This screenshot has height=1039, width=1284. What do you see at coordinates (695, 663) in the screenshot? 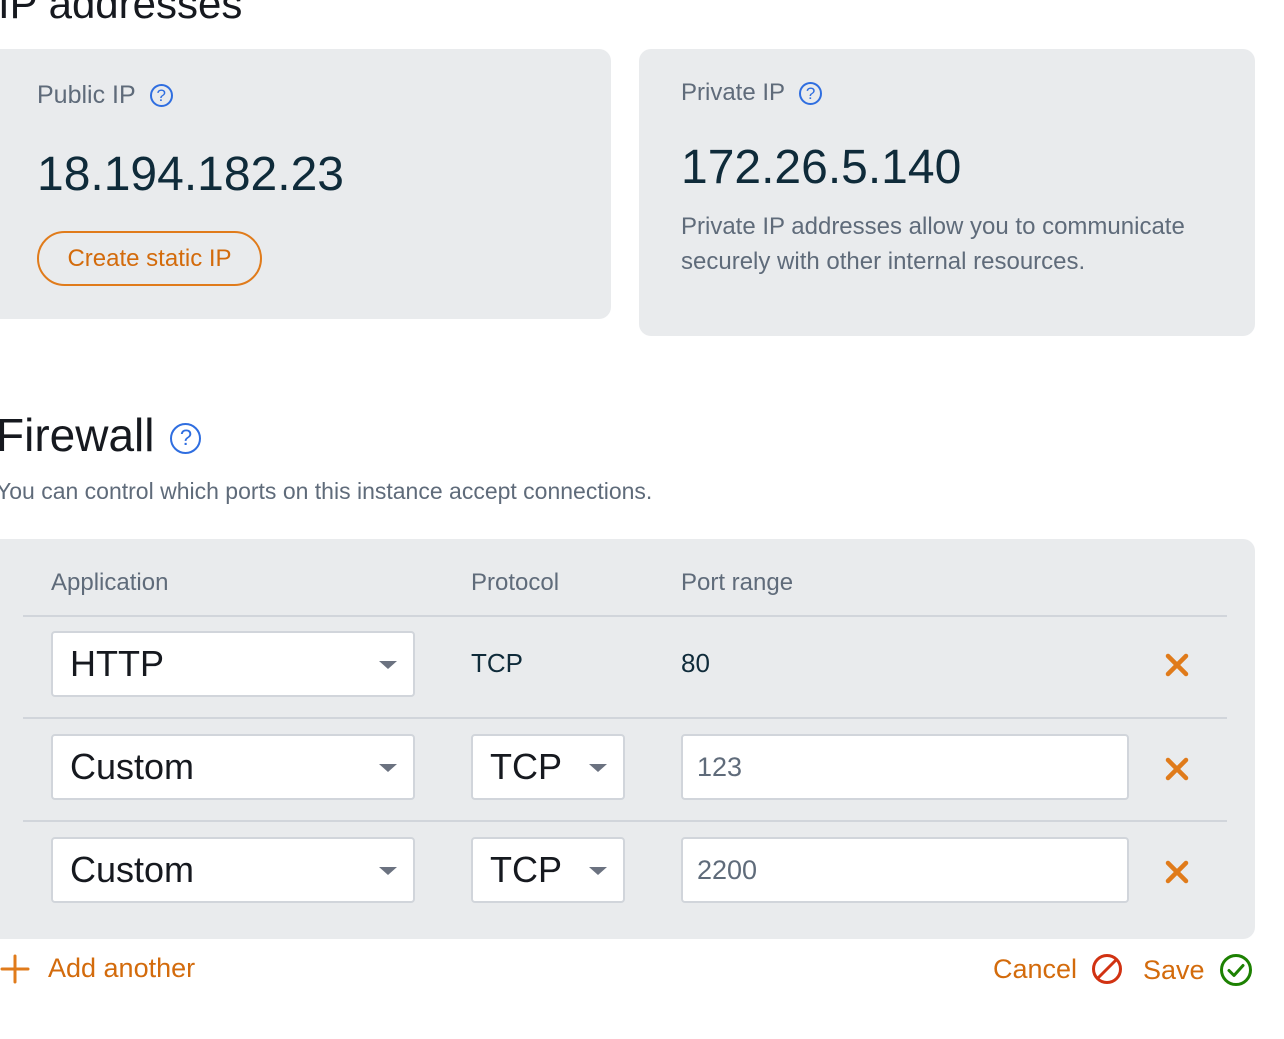
I see `port-range-text: 80` at bounding box center [695, 663].